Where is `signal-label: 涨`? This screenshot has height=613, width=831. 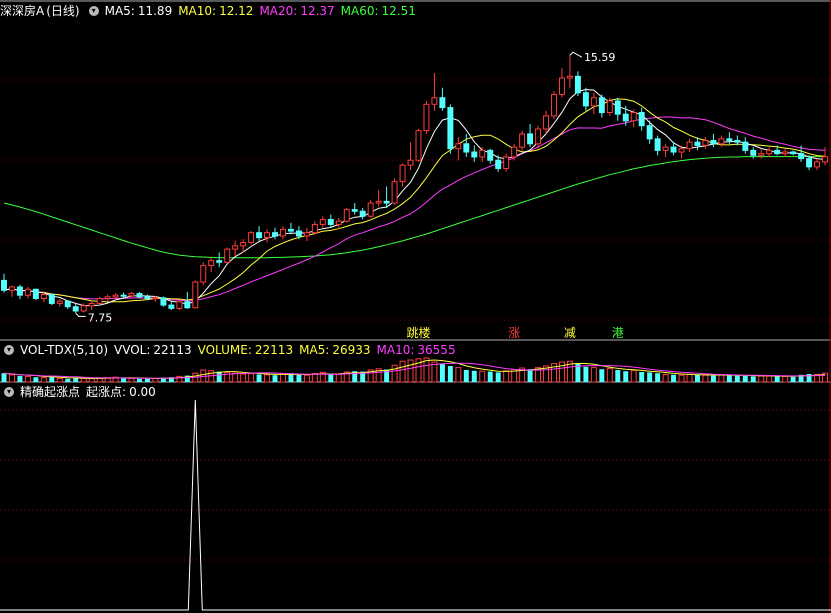
signal-label: 涨 is located at coordinates (514, 332).